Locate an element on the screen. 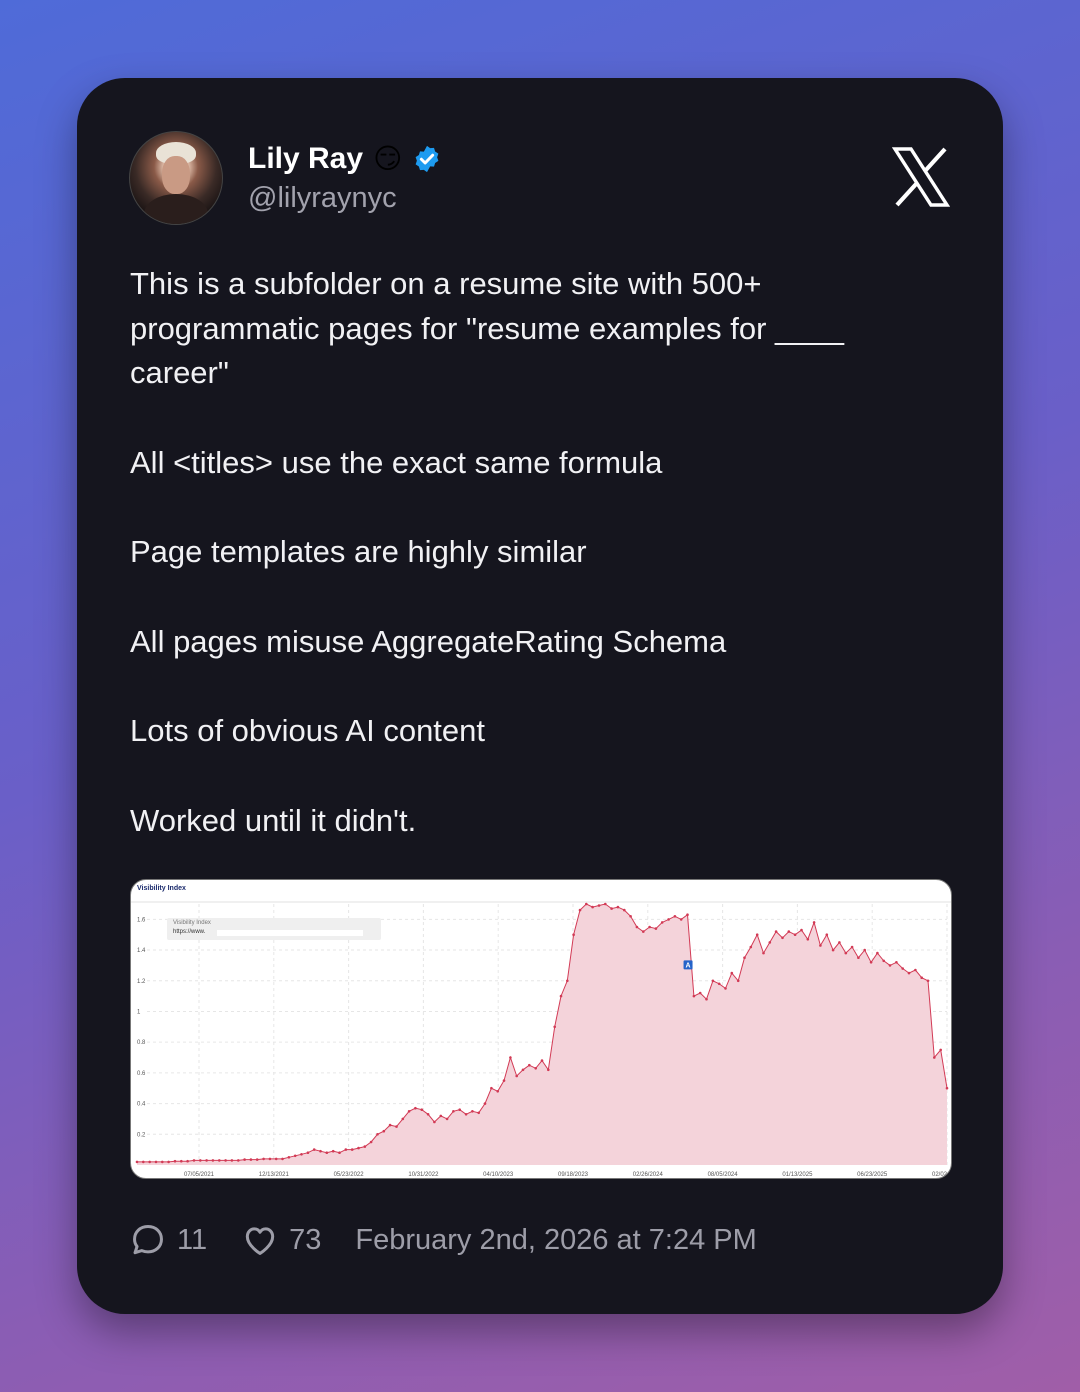 The image size is (1080, 1392). y-tick-label: 1.2 is located at coordinates (141, 982).